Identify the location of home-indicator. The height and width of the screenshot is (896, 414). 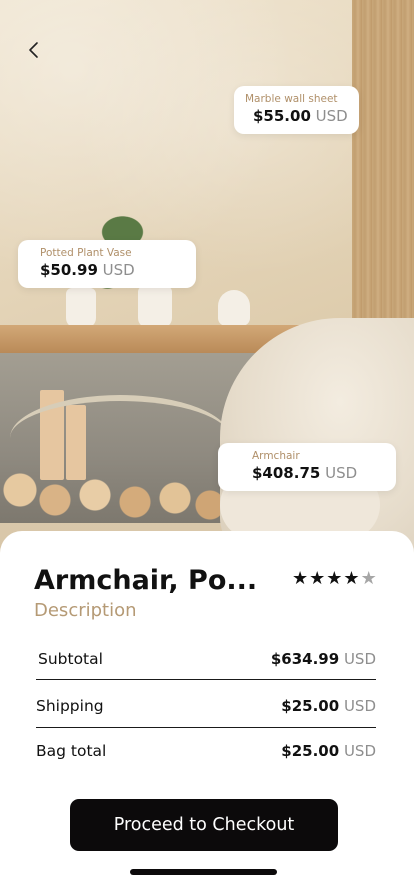
(203, 872).